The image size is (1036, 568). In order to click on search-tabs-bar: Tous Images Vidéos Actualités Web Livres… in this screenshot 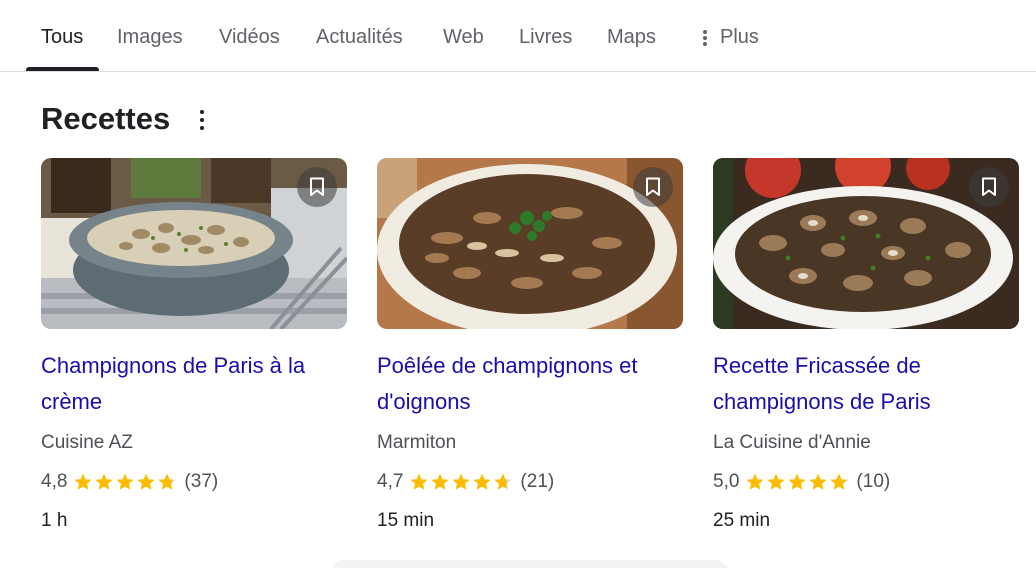, I will do `click(518, 36)`.